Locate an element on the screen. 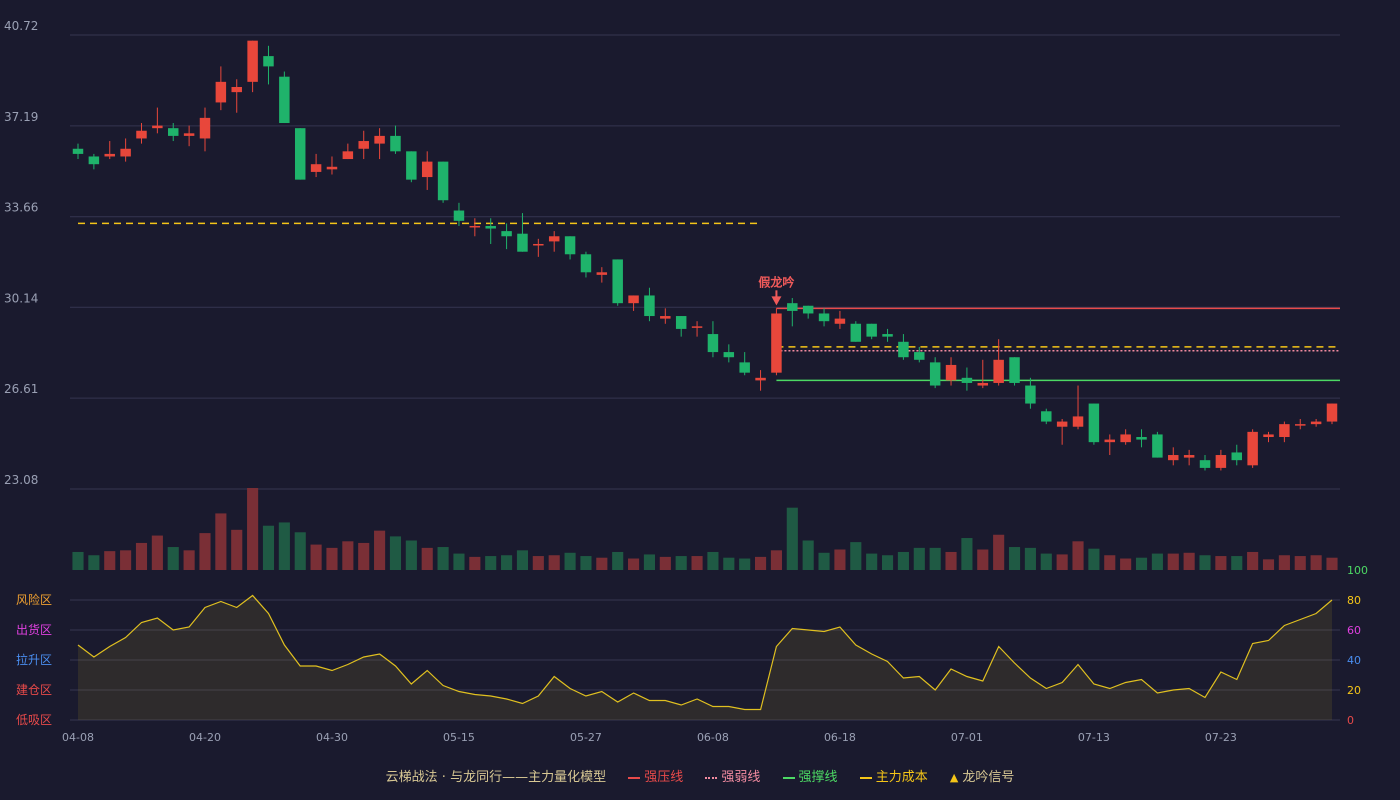  oscillator-tick-label: 0 is located at coordinates (1350, 720).